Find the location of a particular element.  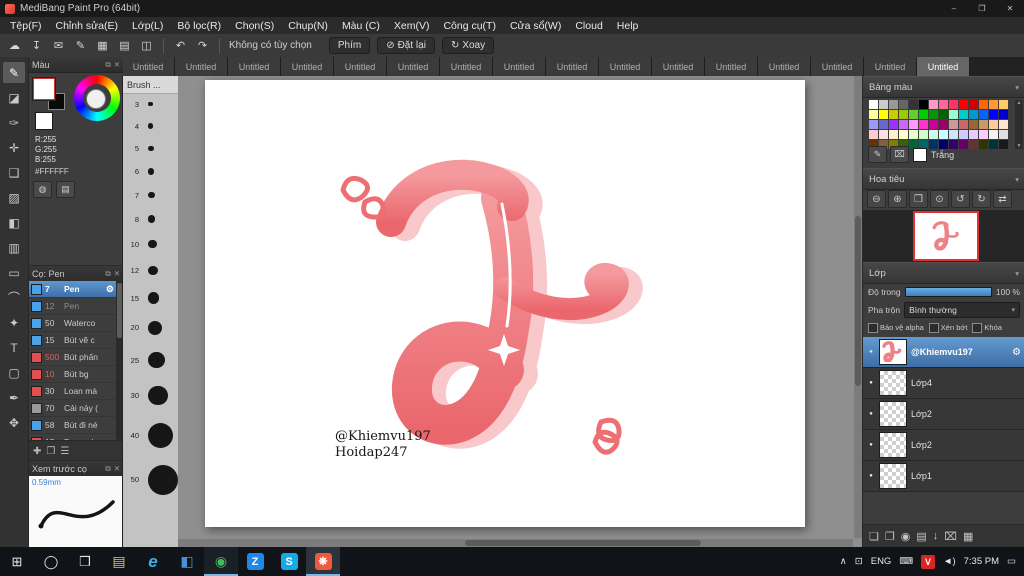

document-tab-12: Untitled is located at coordinates (731, 66).